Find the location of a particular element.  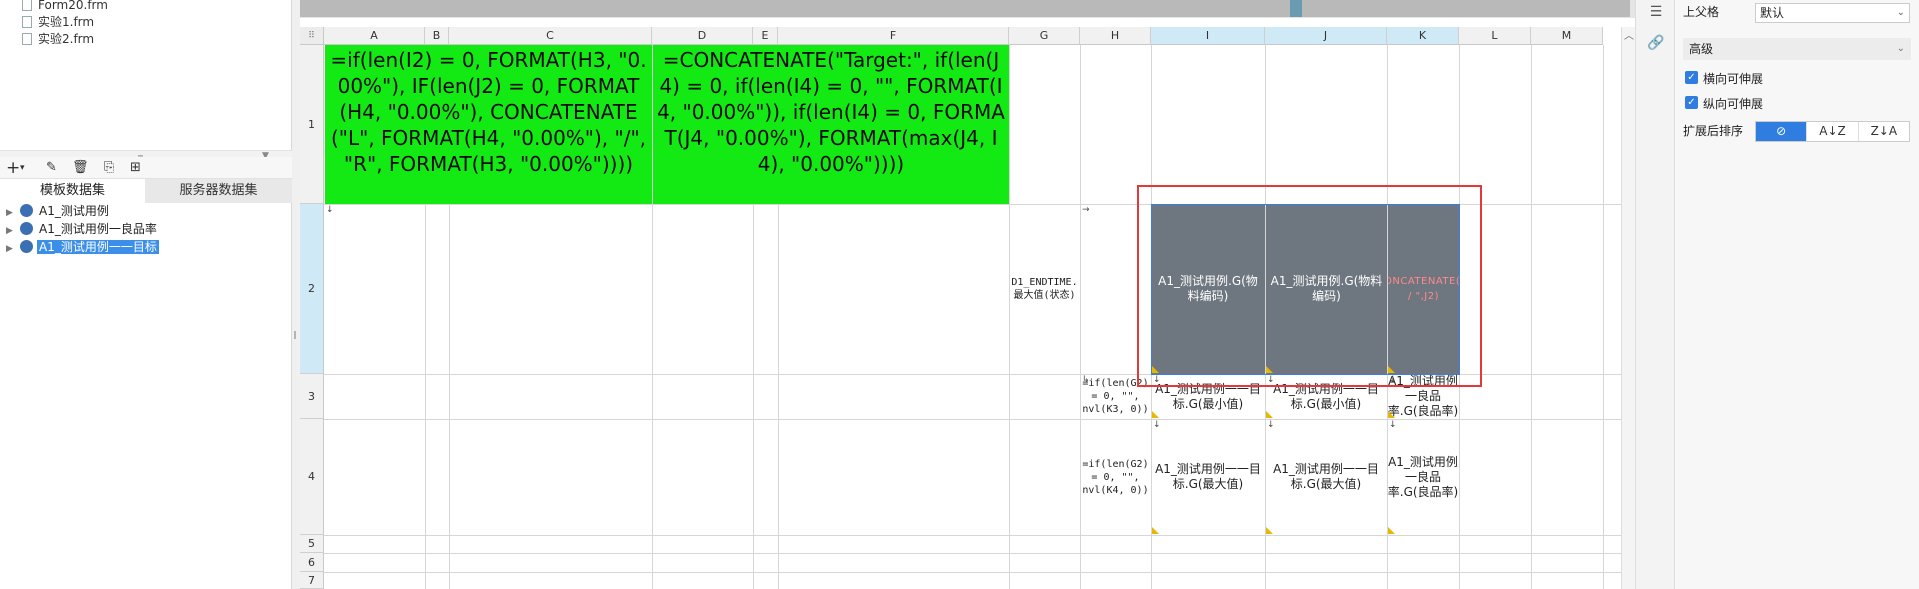

dataset-item: ▶ A1_测试用例一良品率 is located at coordinates (82, 229).